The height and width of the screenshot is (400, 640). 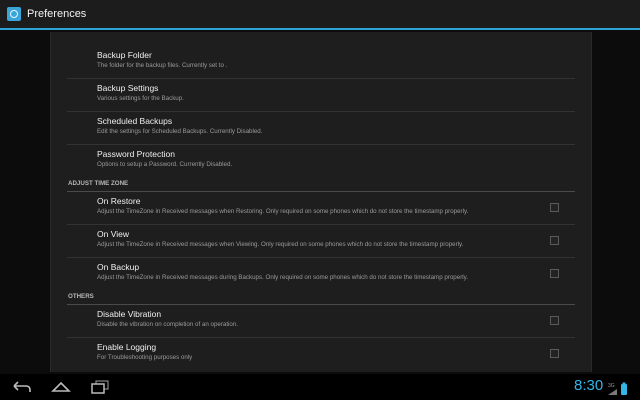 What do you see at coordinates (554, 353) in the screenshot?
I see `enable-logging-checkbox` at bounding box center [554, 353].